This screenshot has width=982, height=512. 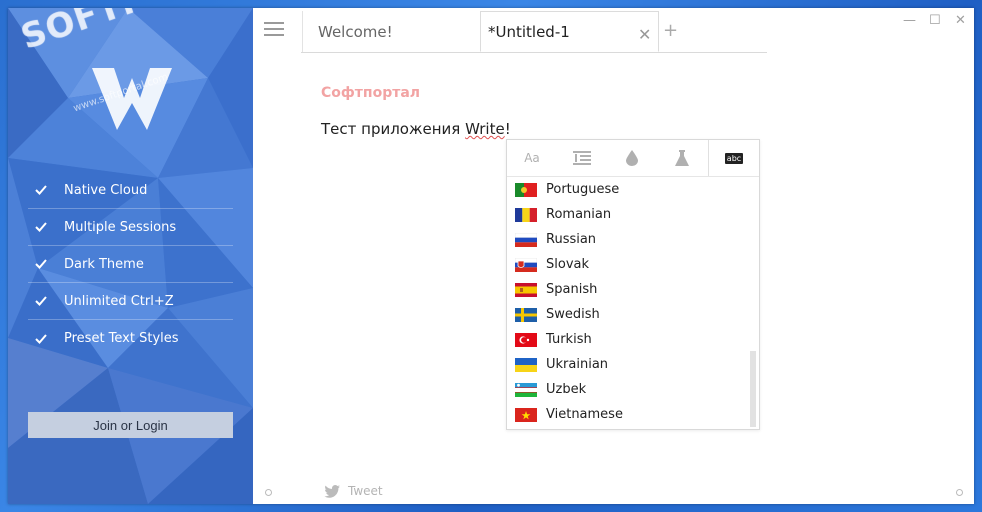 What do you see at coordinates (573, 314) in the screenshot?
I see `language-name: Swedish` at bounding box center [573, 314].